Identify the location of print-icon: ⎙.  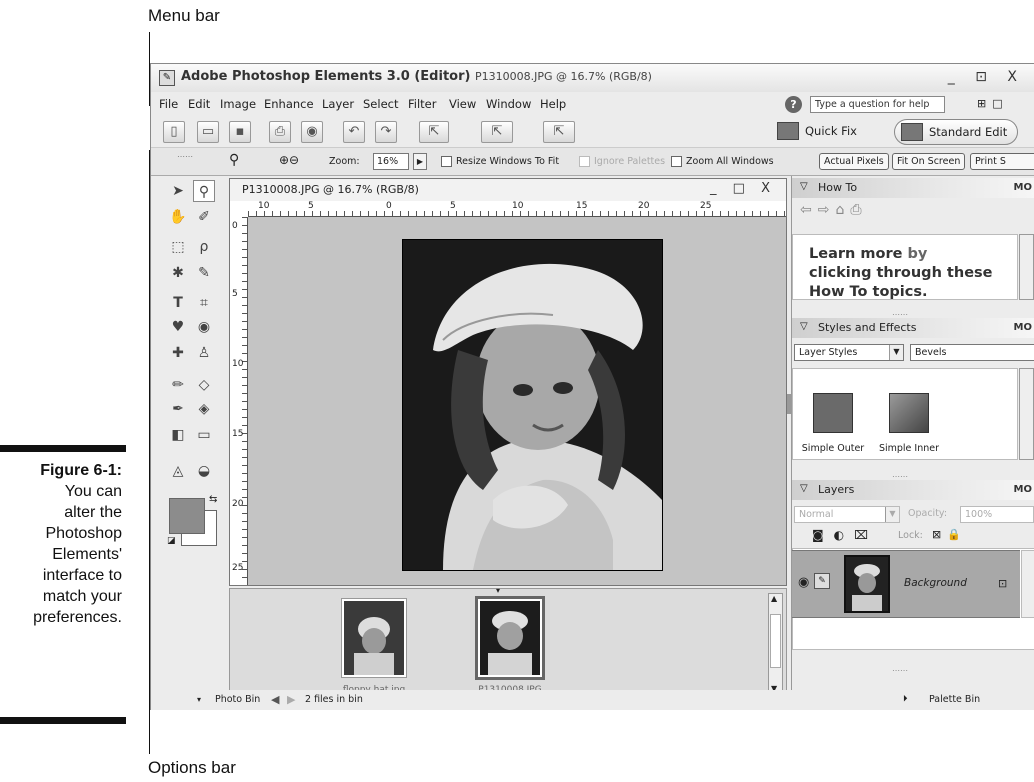
(280, 132).